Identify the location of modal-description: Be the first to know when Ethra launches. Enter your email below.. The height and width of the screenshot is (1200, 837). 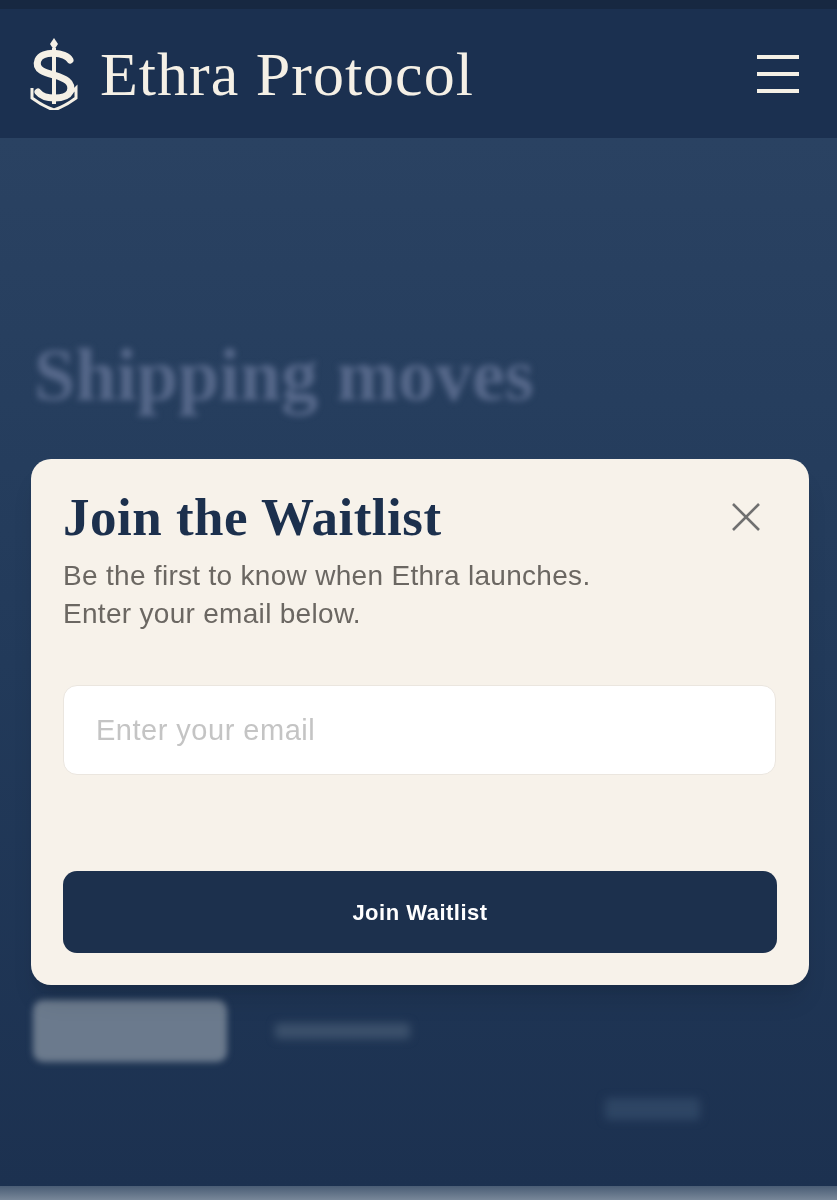
(327, 595).